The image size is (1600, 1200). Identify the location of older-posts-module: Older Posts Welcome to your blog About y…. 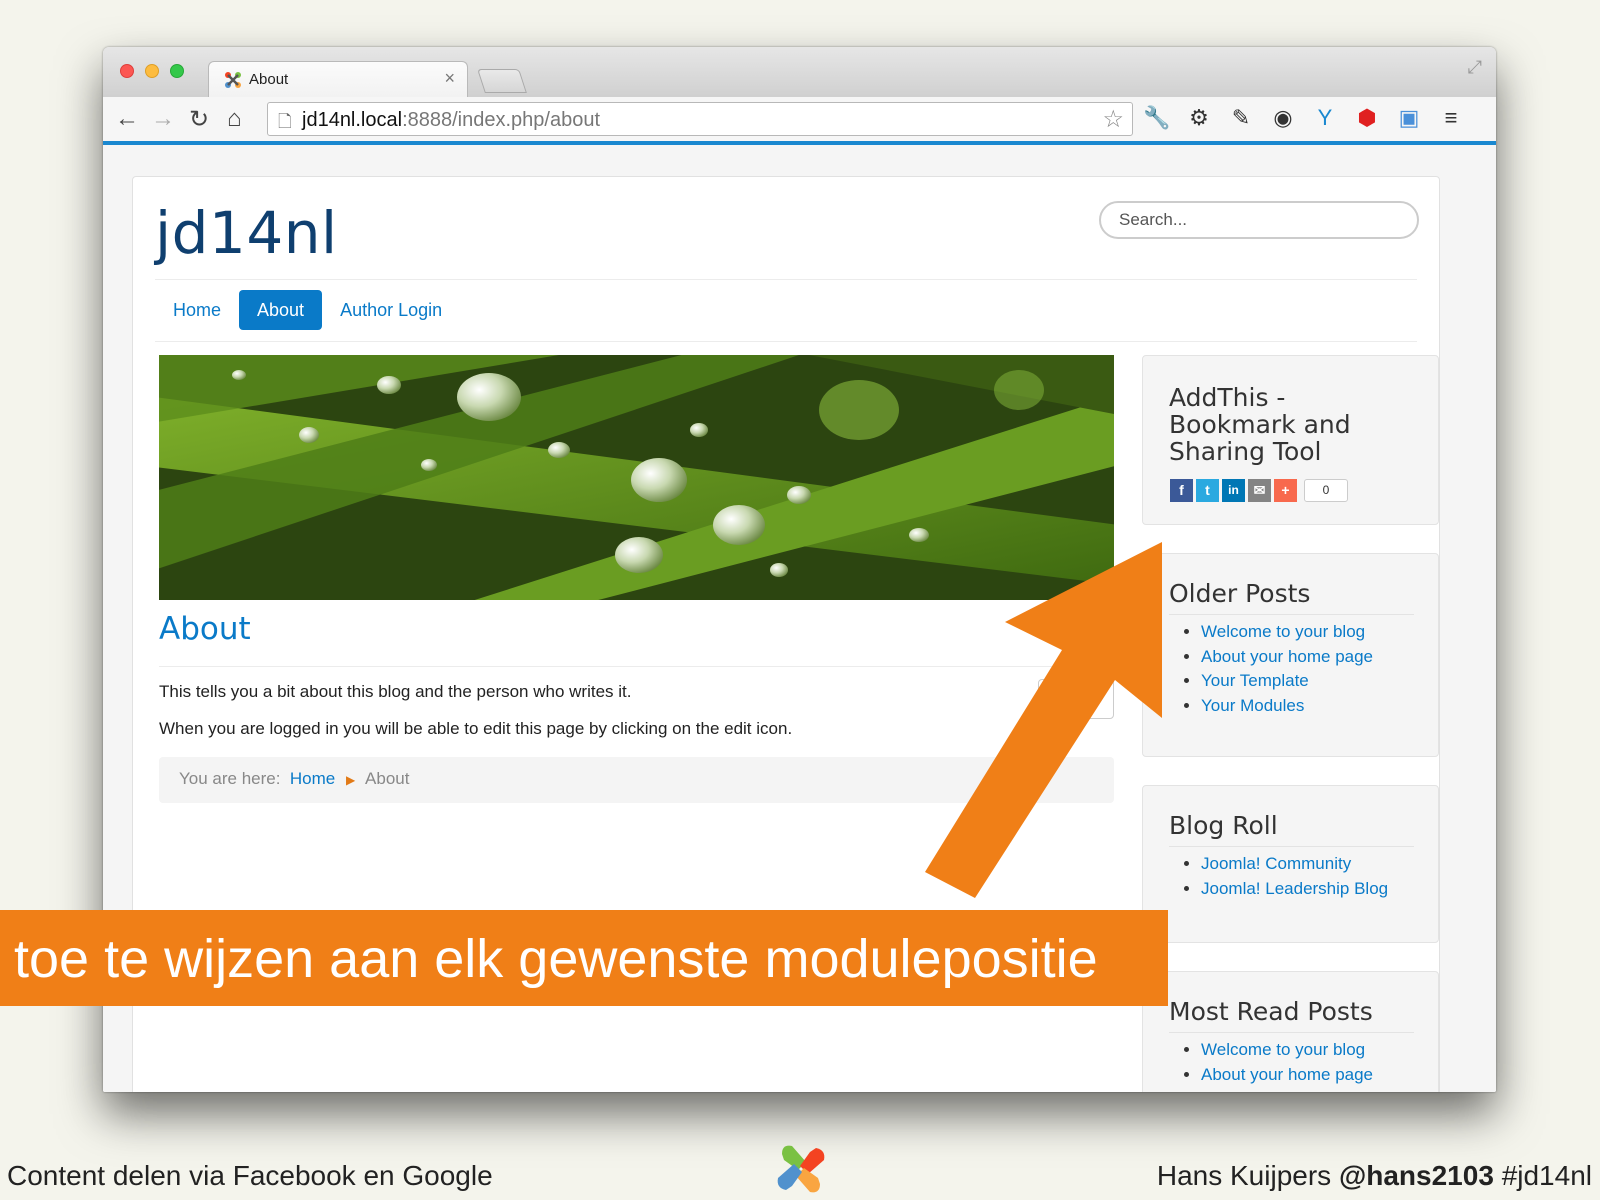
(1290, 655).